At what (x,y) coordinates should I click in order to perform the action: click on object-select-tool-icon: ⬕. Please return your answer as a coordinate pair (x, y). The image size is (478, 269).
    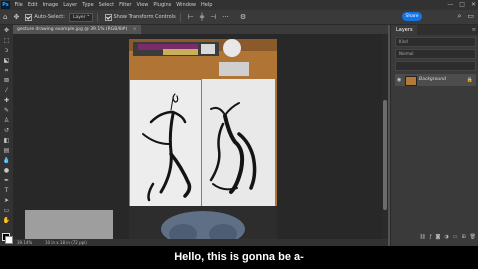
    Looking at the image, I should click on (6, 61).